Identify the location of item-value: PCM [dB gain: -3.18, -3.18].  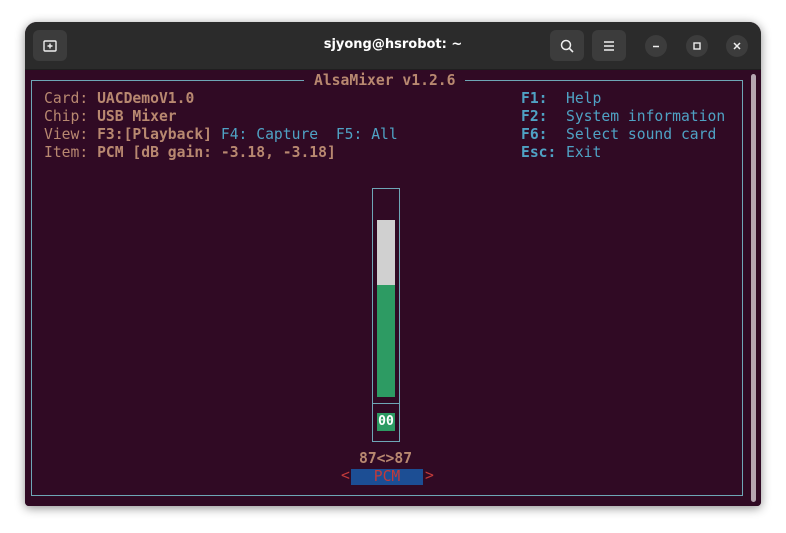
(216, 152).